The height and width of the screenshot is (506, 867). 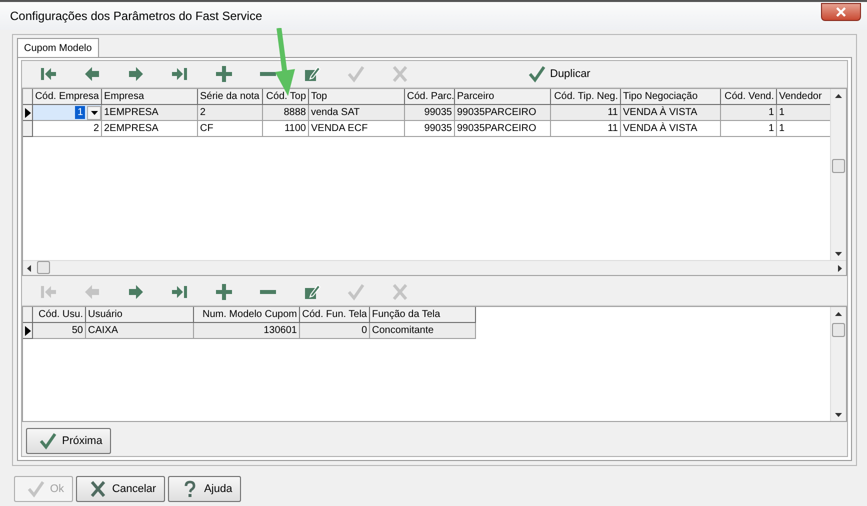 What do you see at coordinates (150, 113) in the screenshot?
I see `table-cell: 1EMPRESA` at bounding box center [150, 113].